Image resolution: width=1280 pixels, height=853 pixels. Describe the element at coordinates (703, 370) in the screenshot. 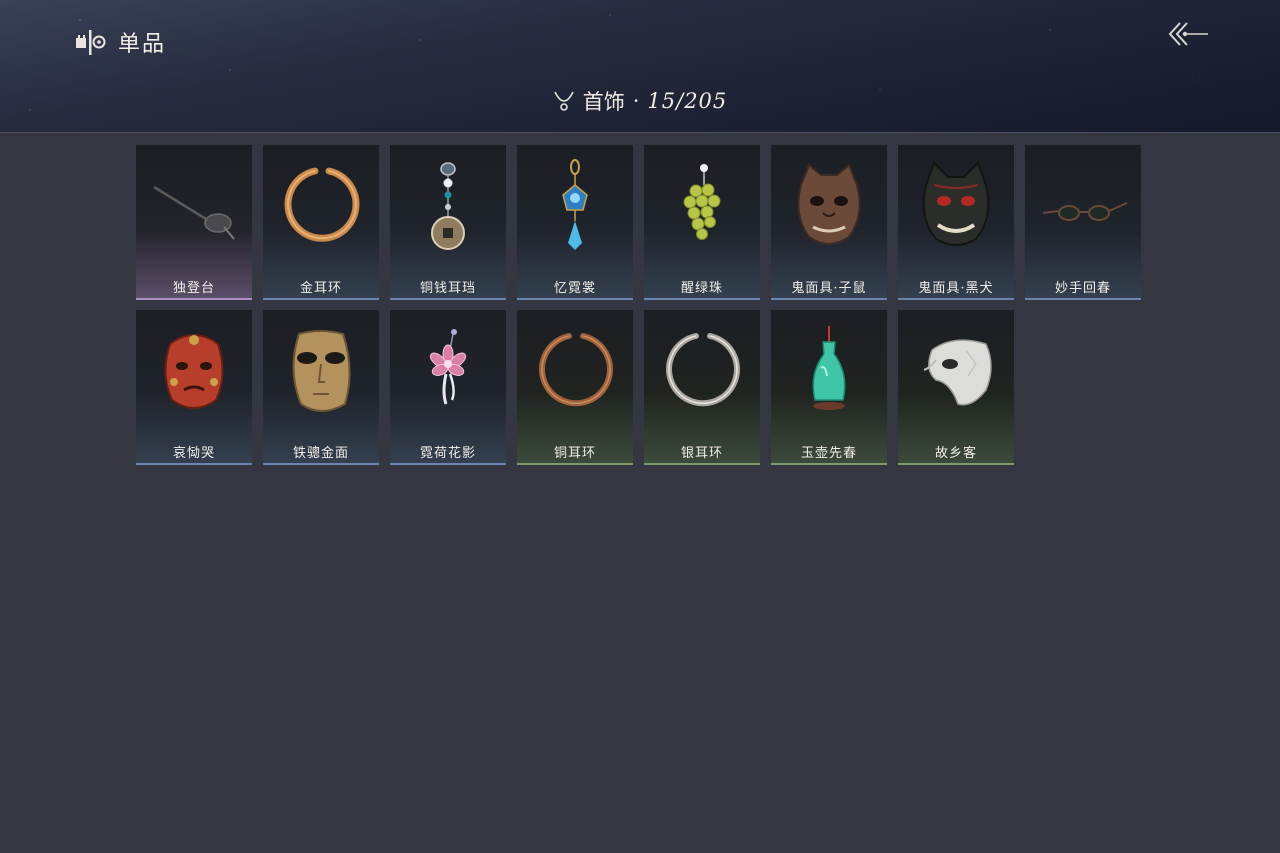

I see `silver-ring-icon` at that location.